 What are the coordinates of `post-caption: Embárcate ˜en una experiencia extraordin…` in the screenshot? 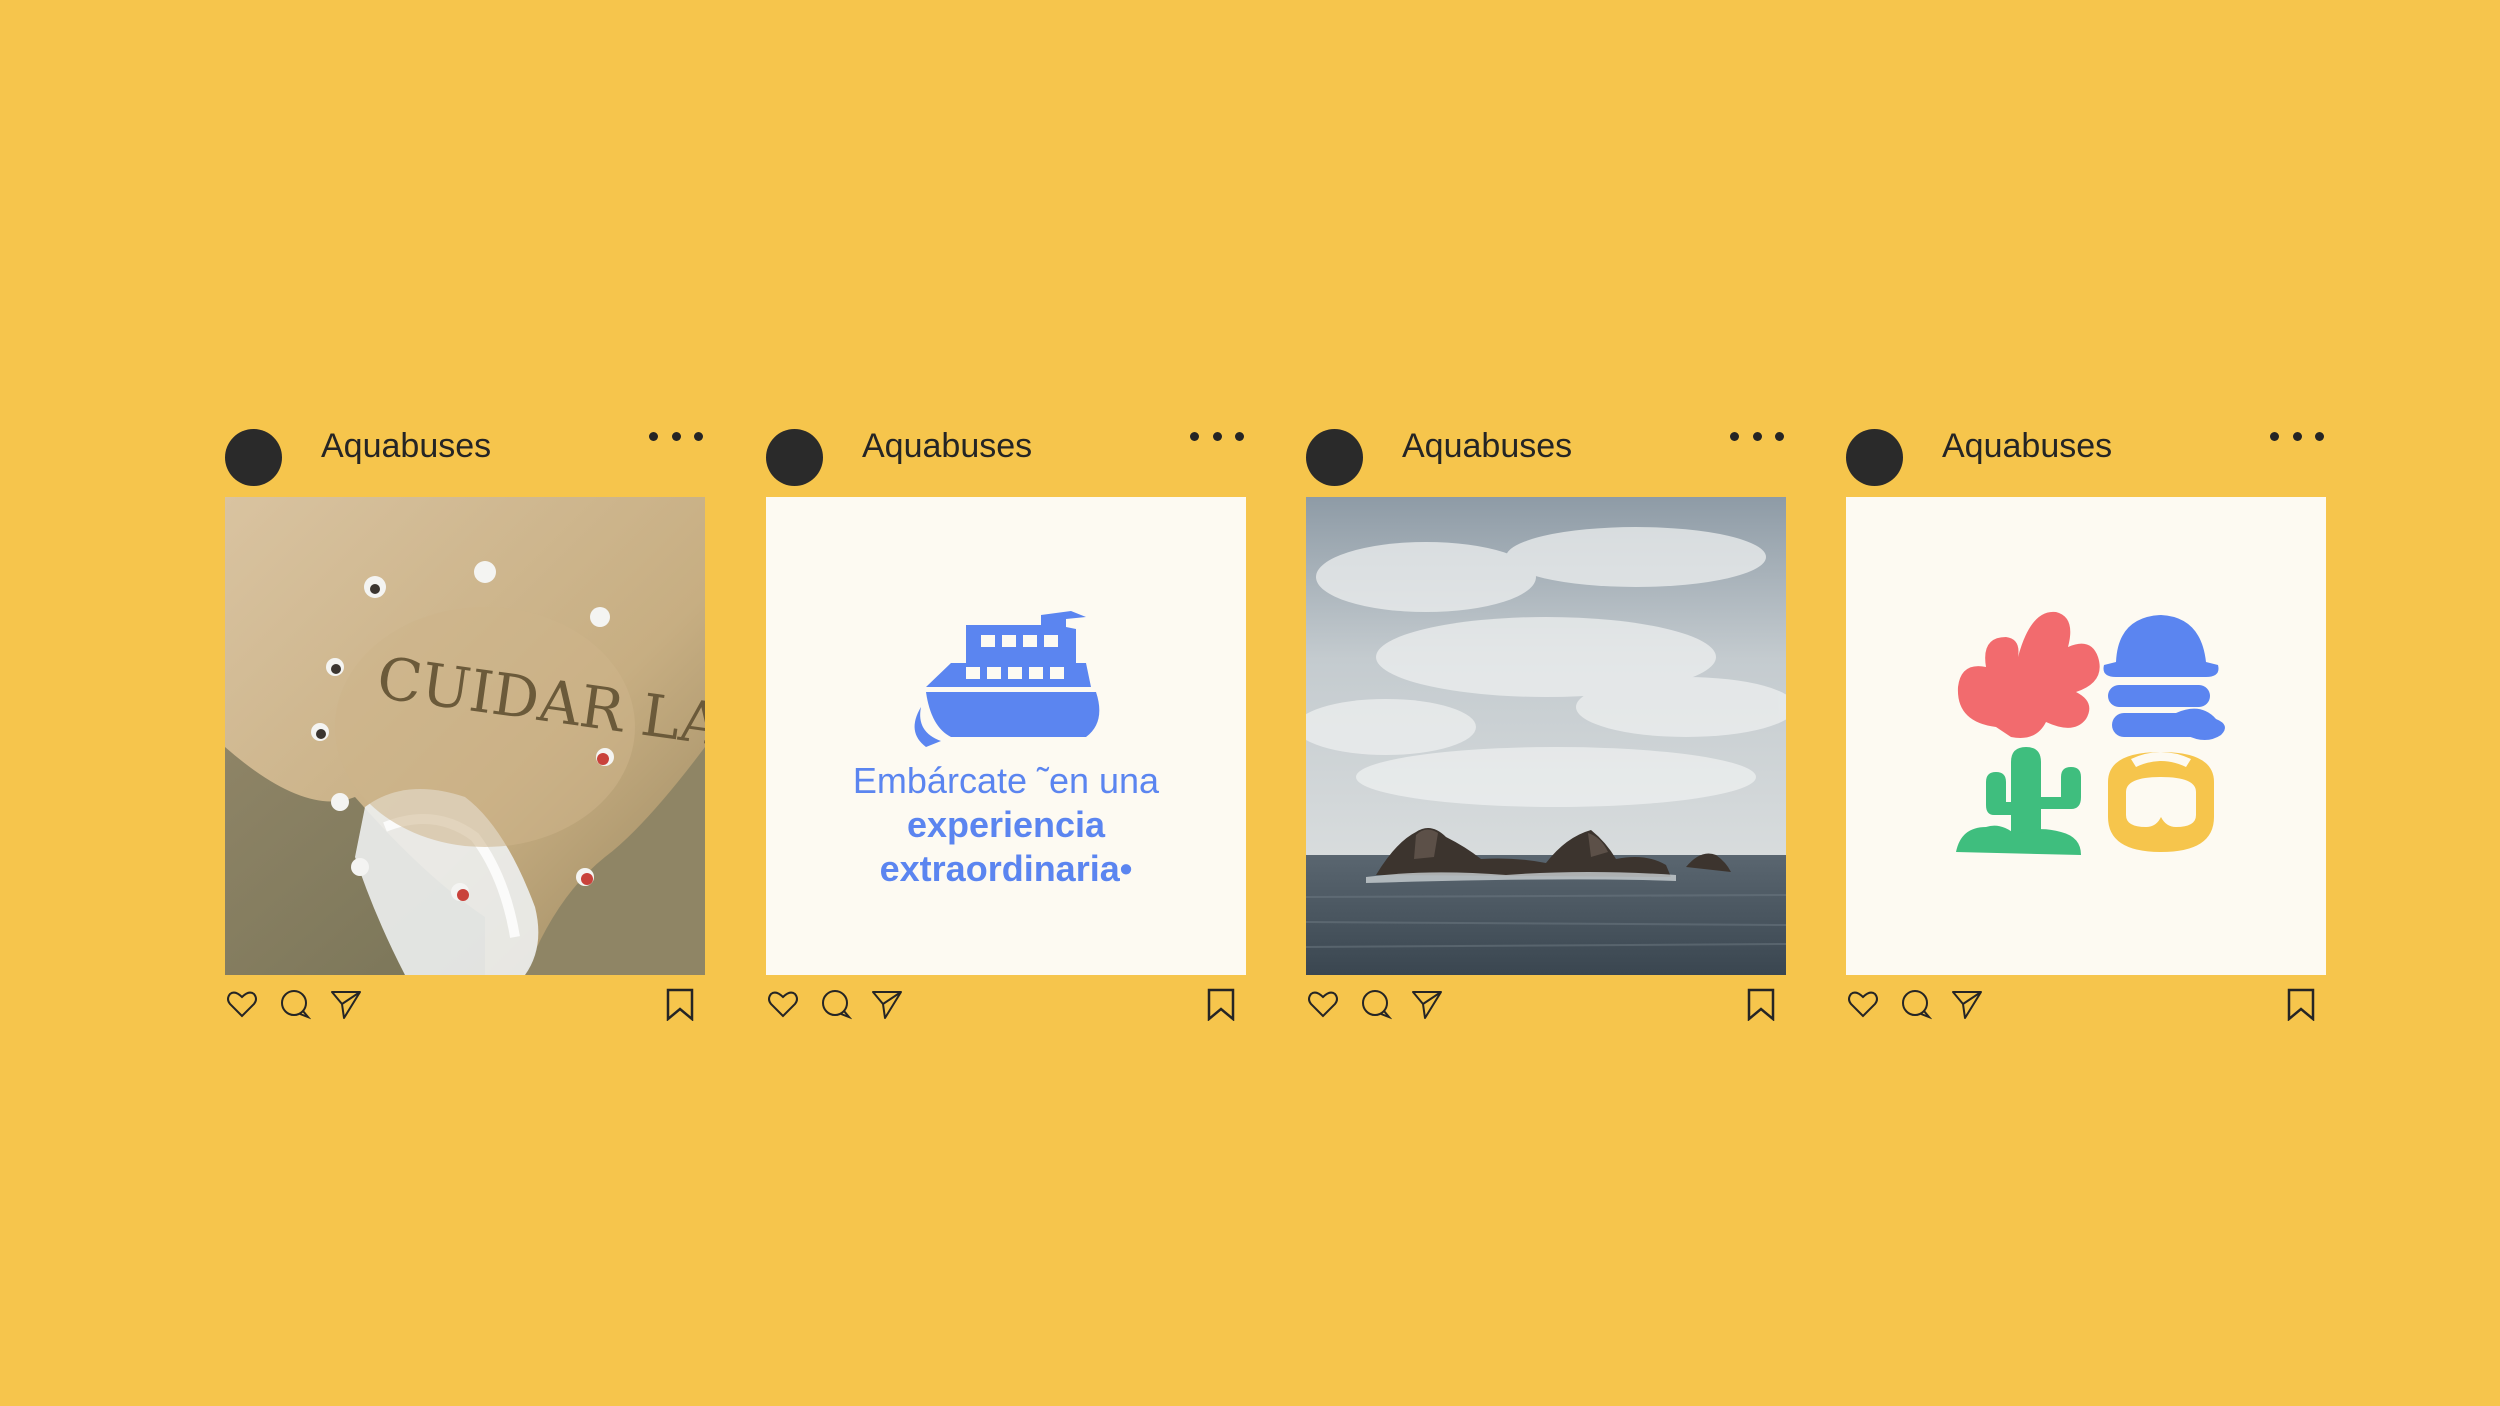 It's located at (1006, 825).